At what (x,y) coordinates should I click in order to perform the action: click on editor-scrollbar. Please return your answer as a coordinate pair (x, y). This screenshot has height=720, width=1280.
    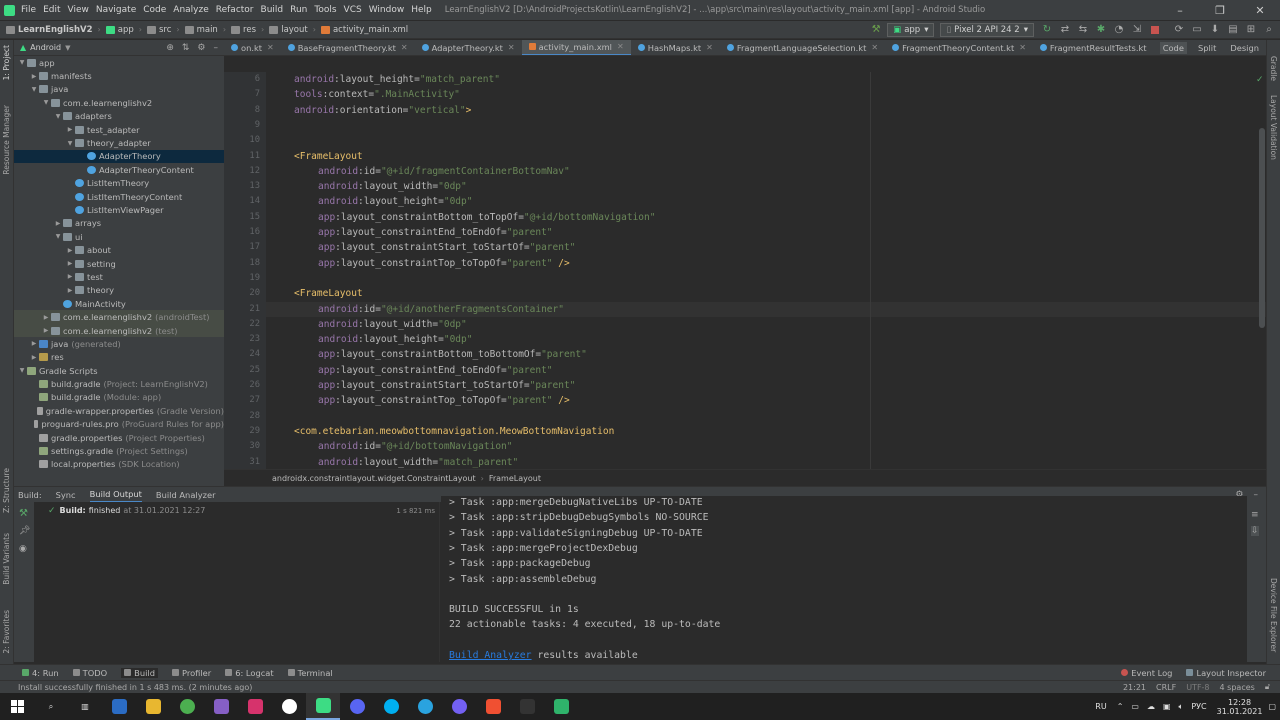
    Looking at the image, I should click on (1262, 228).